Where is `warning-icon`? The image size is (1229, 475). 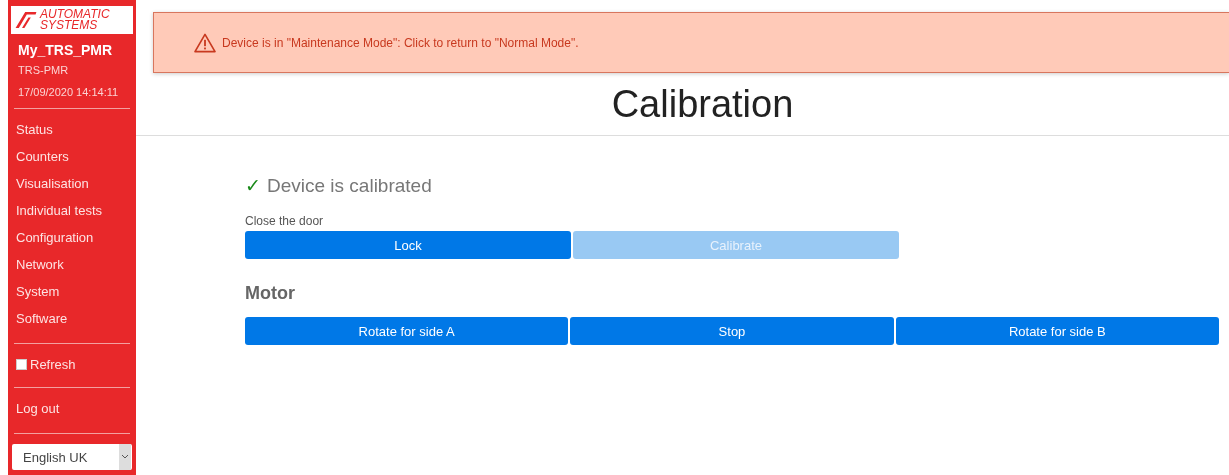
warning-icon is located at coordinates (205, 42).